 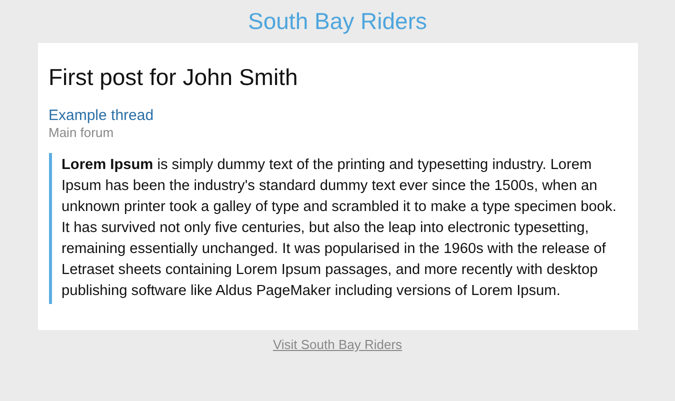 I want to click on forum-name: Main forum, so click(x=81, y=133).